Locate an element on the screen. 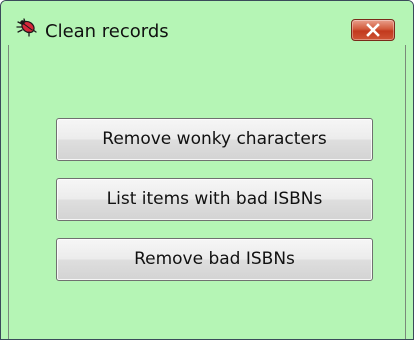 Image resolution: width=414 pixels, height=340 pixels. close-icon is located at coordinates (373, 30).